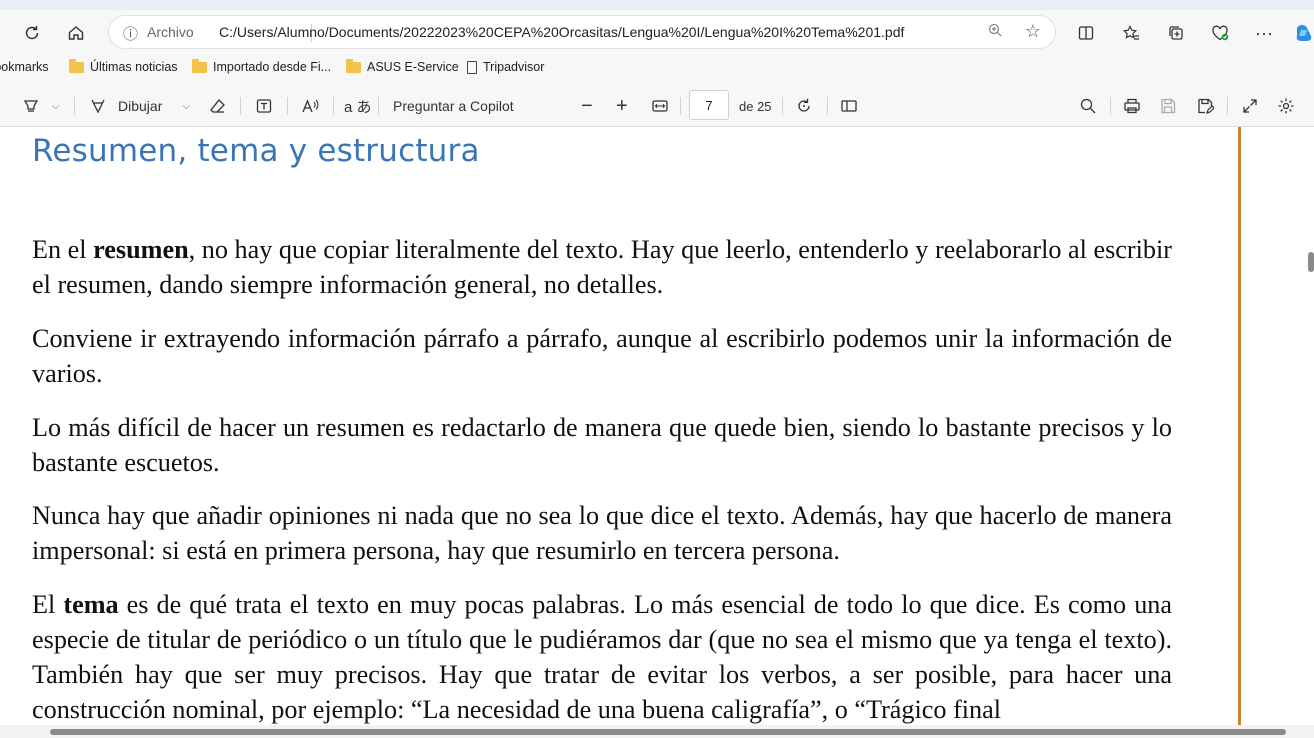 Image resolution: width=1314 pixels, height=738 pixels. I want to click on add-text-button, so click(264, 106).